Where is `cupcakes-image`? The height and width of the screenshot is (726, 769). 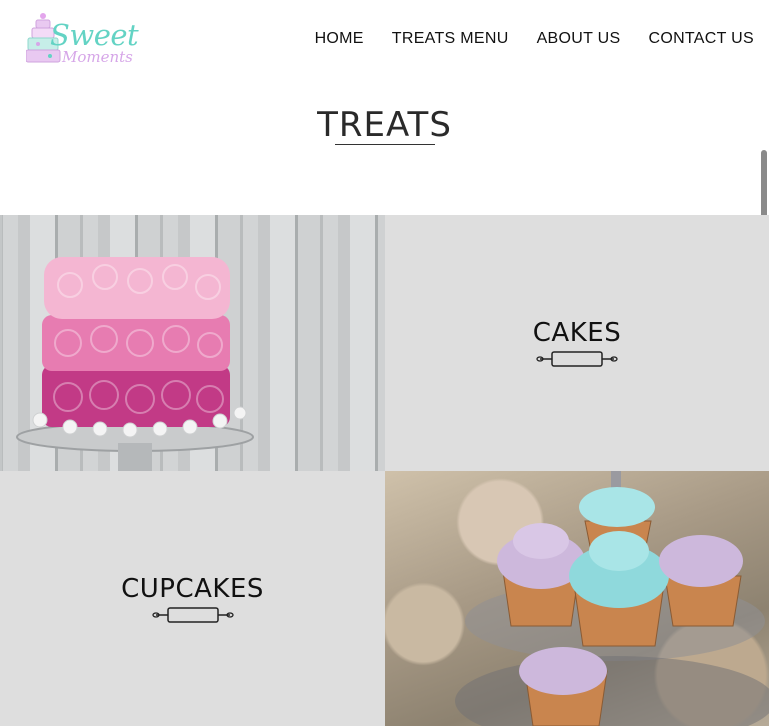
cupcakes-image is located at coordinates (612, 598).